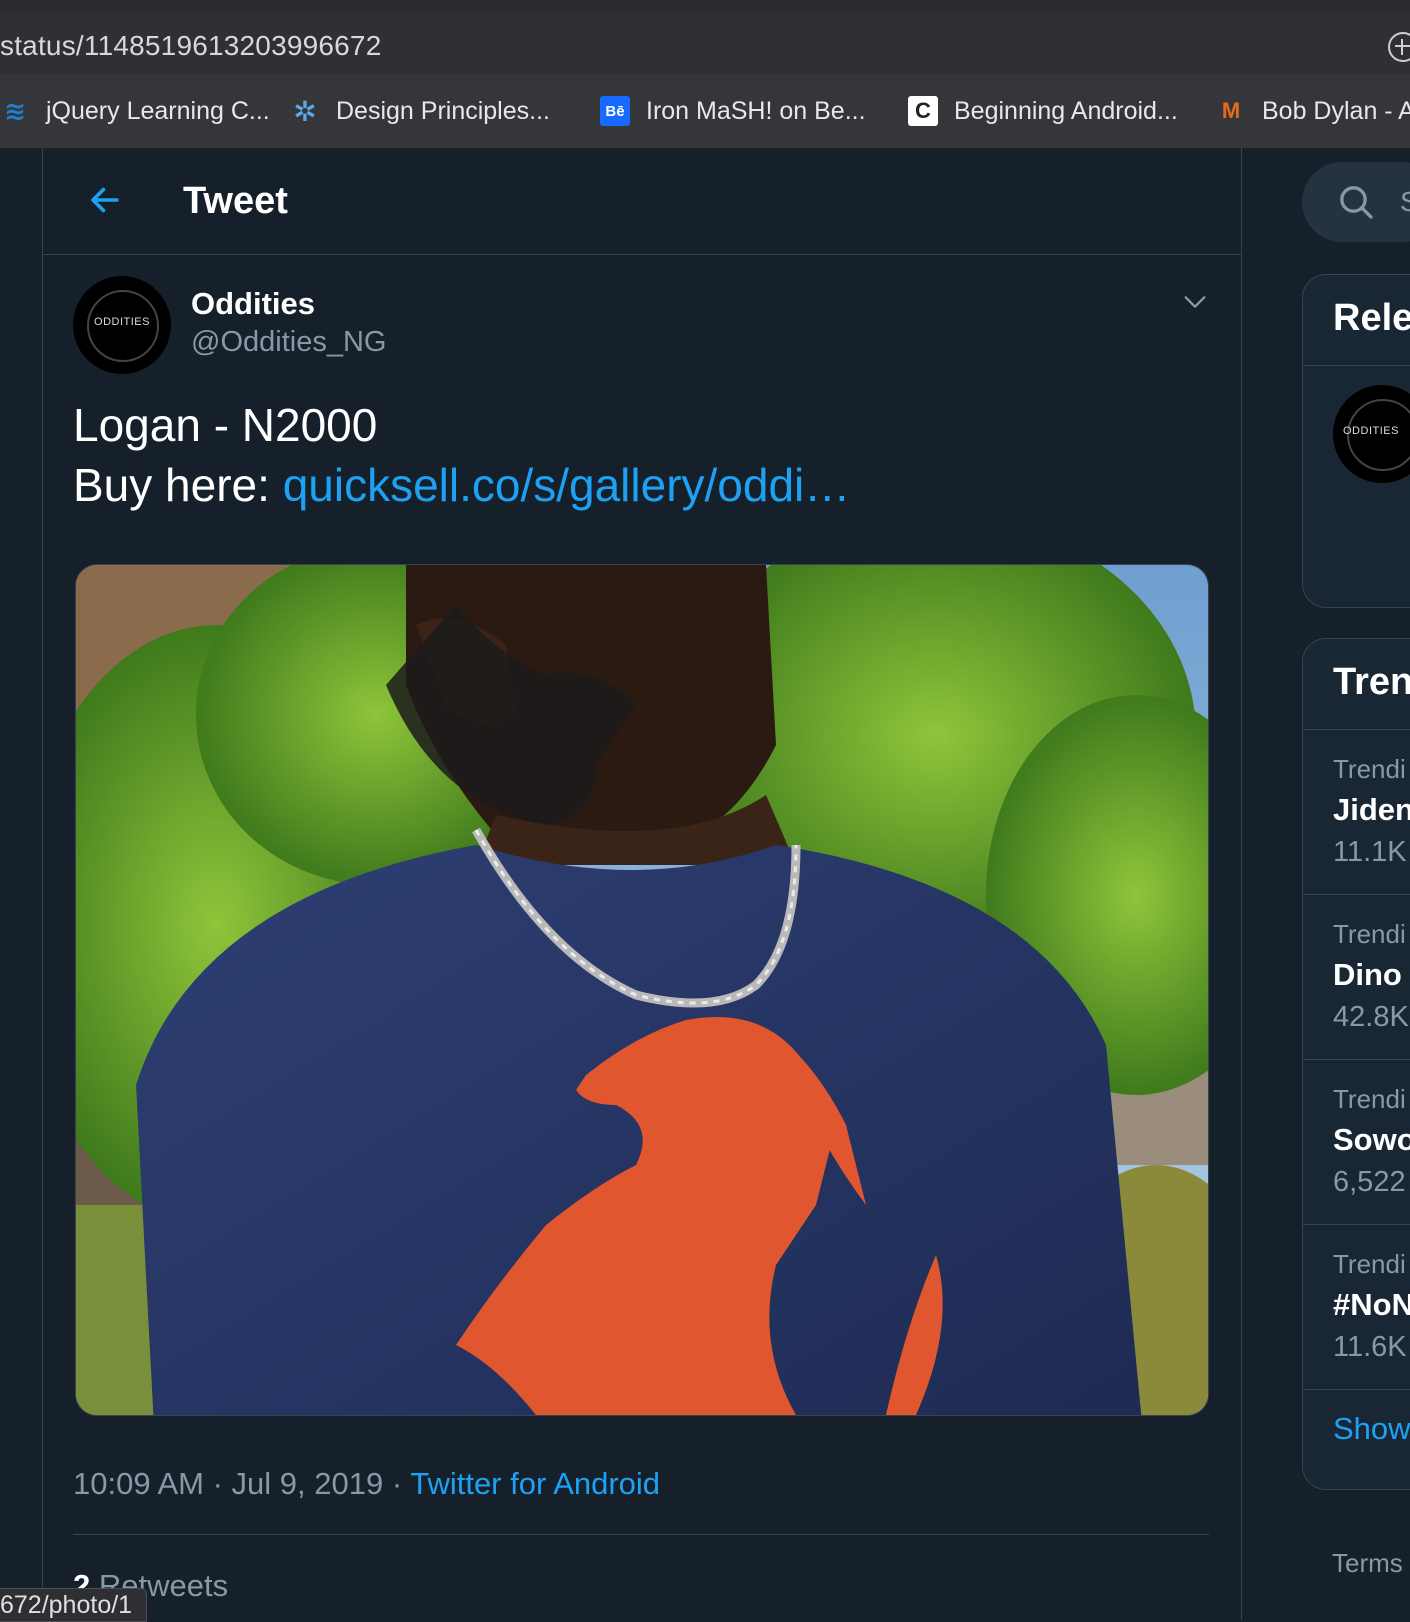  What do you see at coordinates (923, 111) in the screenshot?
I see `c-icon: C` at bounding box center [923, 111].